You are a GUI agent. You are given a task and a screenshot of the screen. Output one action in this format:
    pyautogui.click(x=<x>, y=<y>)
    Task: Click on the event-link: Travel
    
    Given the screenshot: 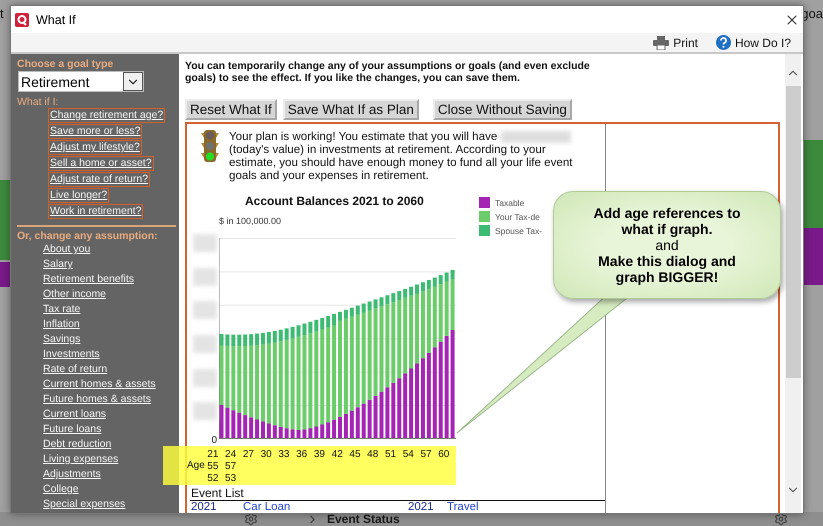 What is the action you would take?
    pyautogui.click(x=477, y=507)
    